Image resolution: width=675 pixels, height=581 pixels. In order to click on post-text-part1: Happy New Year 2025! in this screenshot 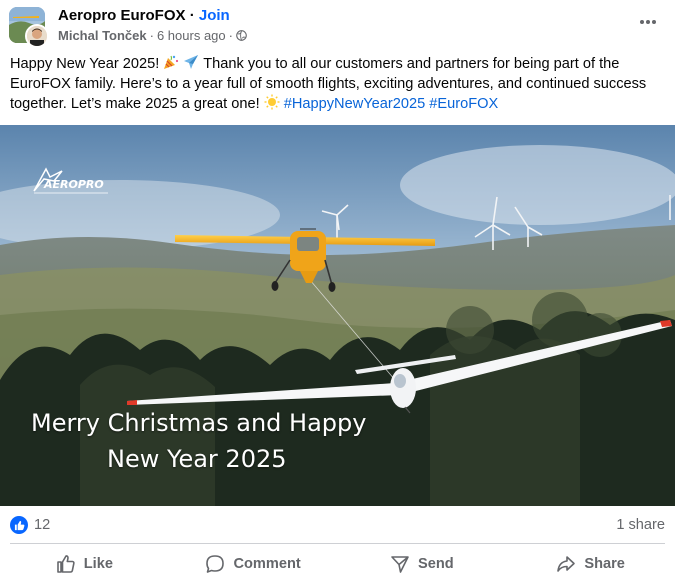, I will do `click(87, 64)`.